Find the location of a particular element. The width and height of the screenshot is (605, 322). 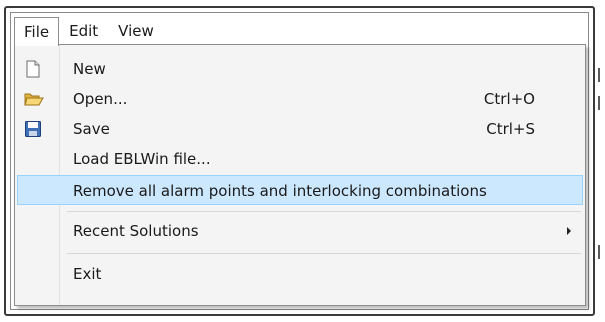

menu-view: View is located at coordinates (136, 30).